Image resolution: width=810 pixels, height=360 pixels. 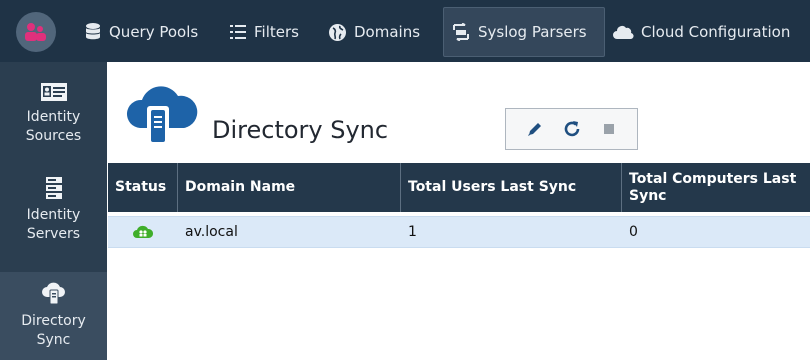 I want to click on status-connected-icon, so click(x=143, y=231).